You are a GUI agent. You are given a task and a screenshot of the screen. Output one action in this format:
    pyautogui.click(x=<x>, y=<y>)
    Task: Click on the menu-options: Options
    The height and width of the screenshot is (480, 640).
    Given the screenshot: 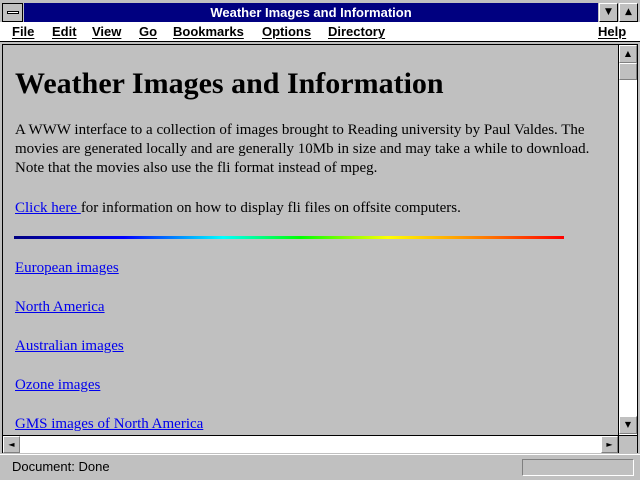 What is the action you would take?
    pyautogui.click(x=286, y=32)
    